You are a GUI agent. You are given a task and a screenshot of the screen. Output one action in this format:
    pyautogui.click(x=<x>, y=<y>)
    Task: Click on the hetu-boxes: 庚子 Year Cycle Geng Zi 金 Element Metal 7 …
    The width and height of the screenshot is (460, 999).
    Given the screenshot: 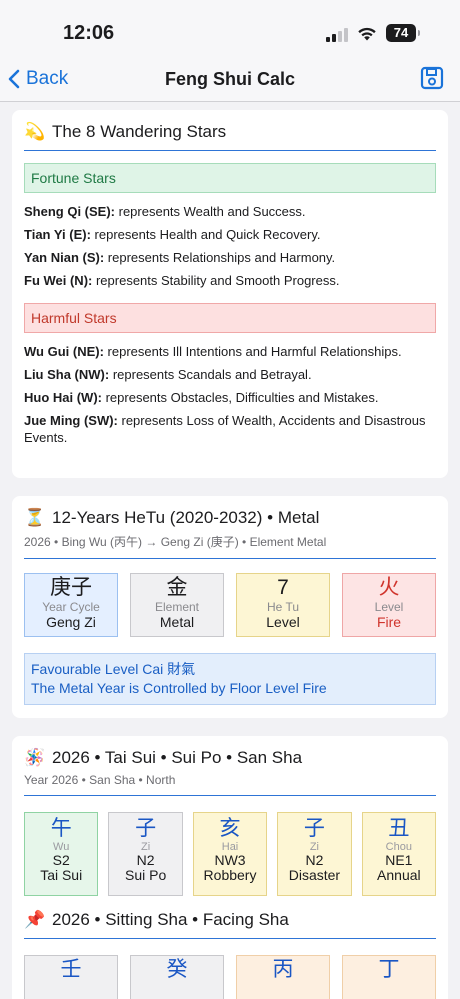 What is the action you would take?
    pyautogui.click(x=230, y=605)
    